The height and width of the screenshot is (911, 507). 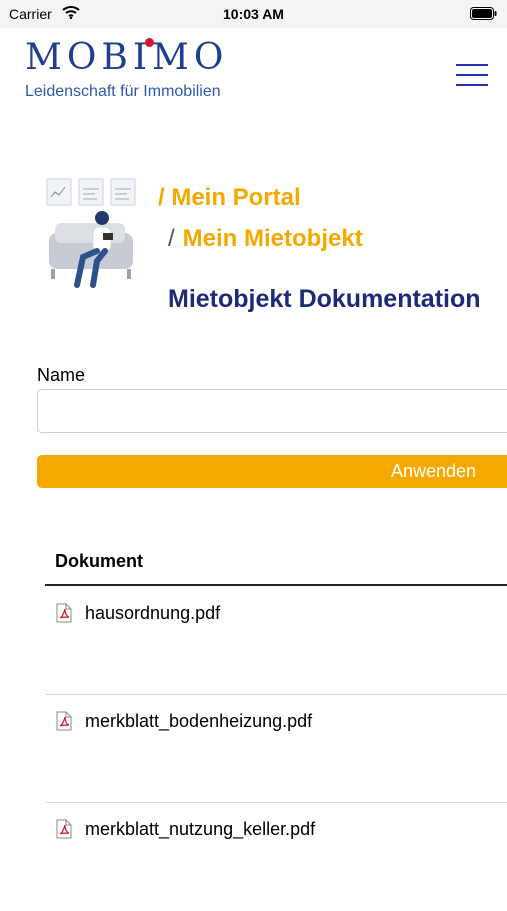 I want to click on logo-wordmark: MOBIMO, so click(x=127, y=57).